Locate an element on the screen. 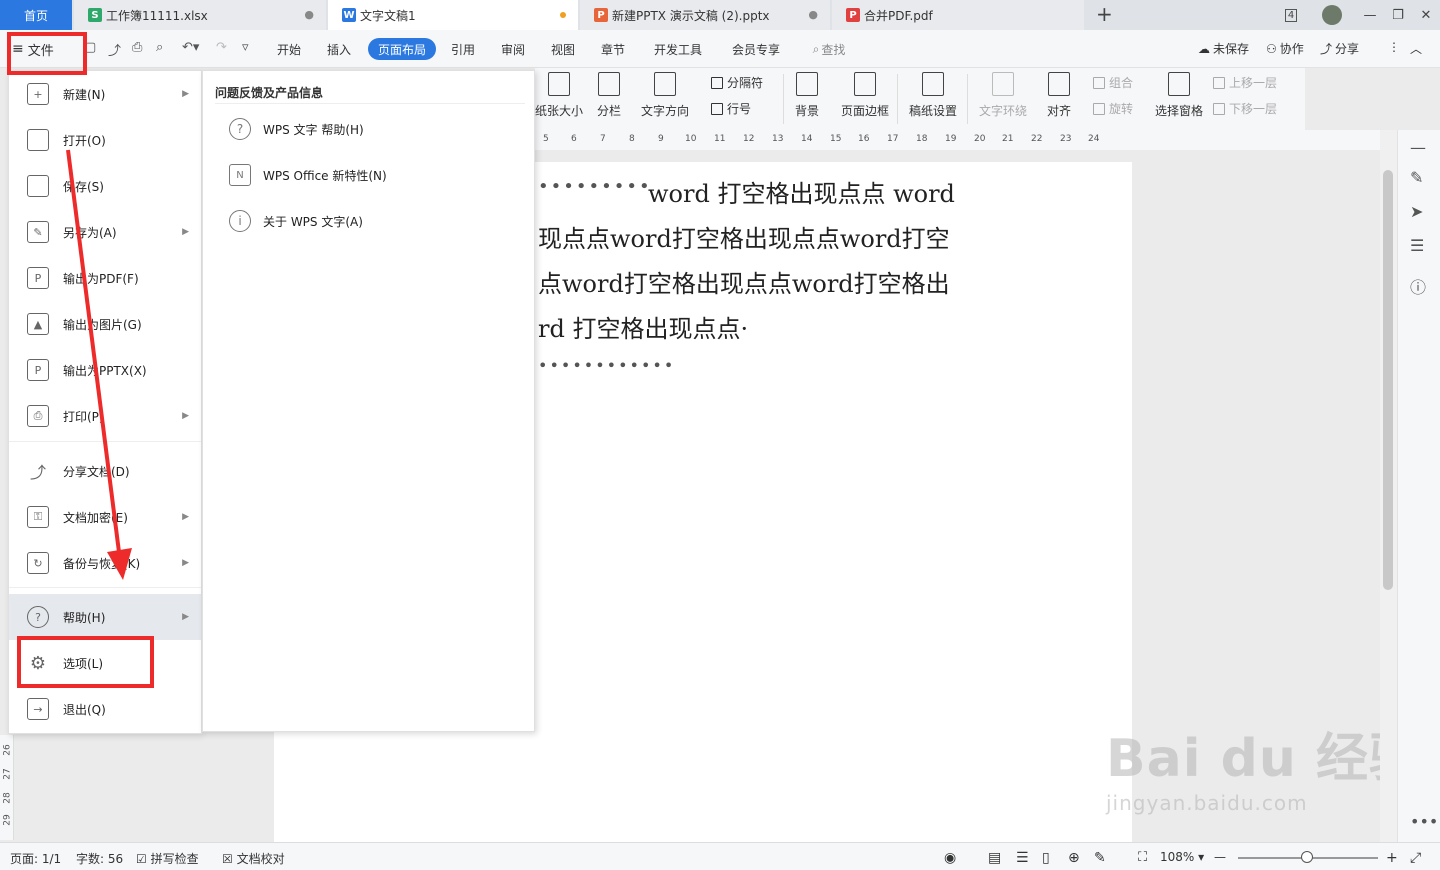 The image size is (1440, 870). annotation-arrow-icon is located at coordinates (99, 364).